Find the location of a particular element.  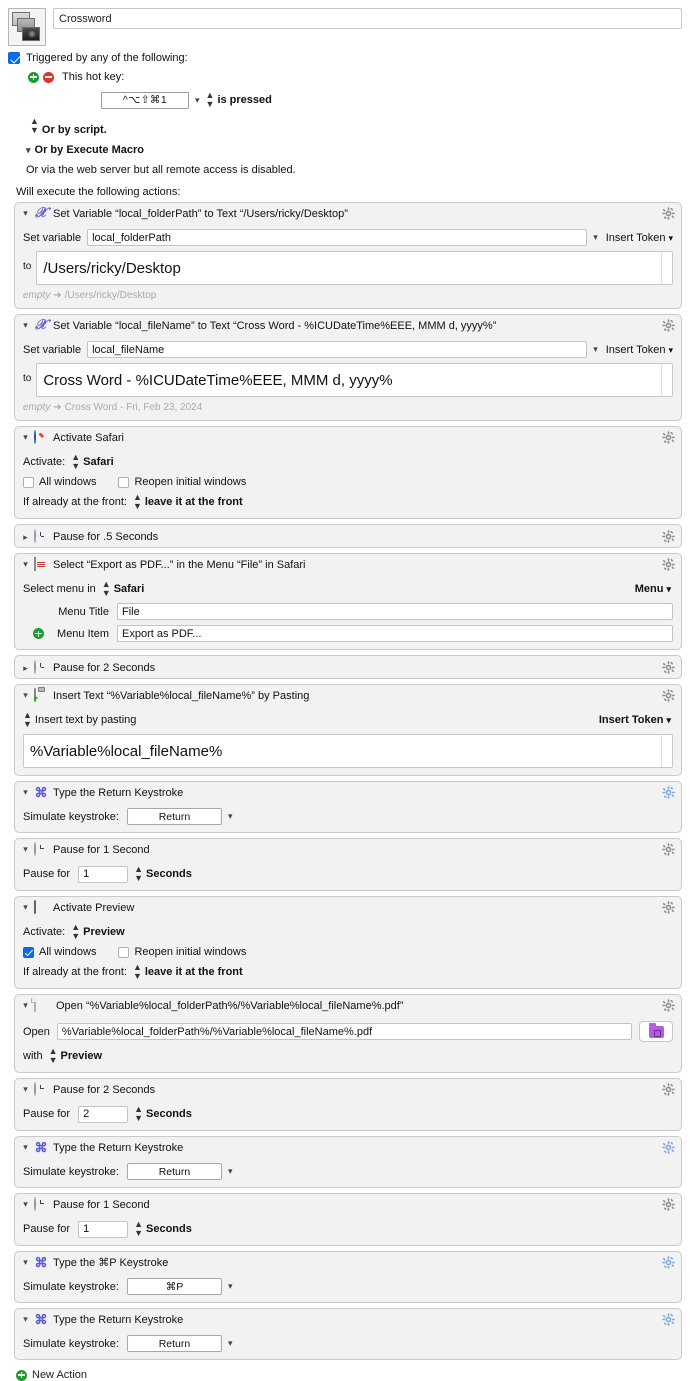

action-header: ▾ Activate Preview is located at coordinates (348, 906).